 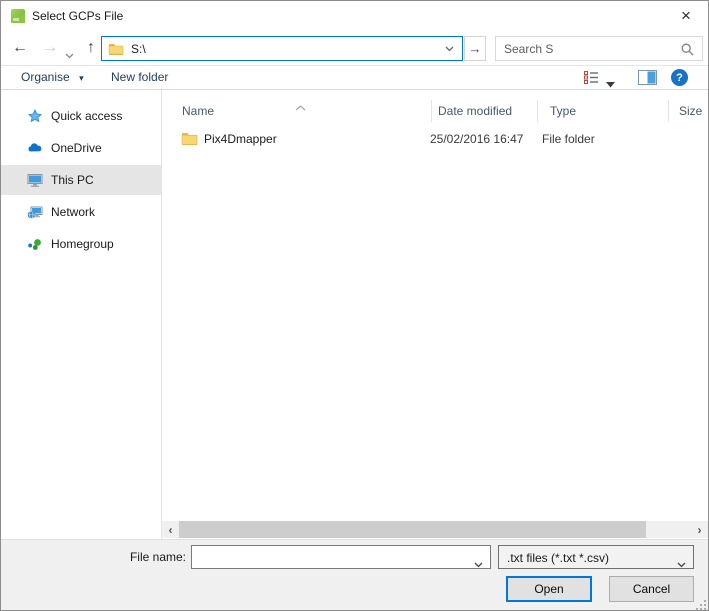 What do you see at coordinates (687, 52) in the screenshot?
I see `search-icon` at bounding box center [687, 52].